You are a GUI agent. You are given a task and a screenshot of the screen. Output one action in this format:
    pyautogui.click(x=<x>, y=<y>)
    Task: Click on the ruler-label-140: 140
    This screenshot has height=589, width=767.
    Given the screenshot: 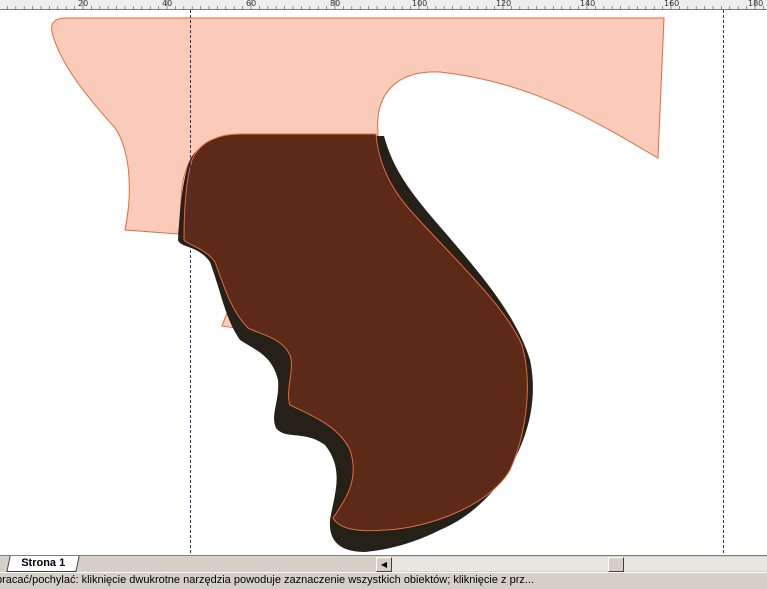 What is the action you would take?
    pyautogui.click(x=588, y=4)
    